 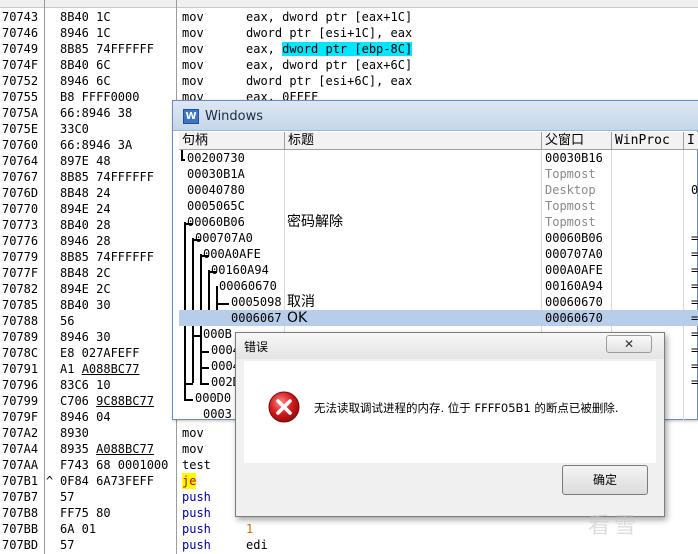 I want to click on table-row-selected: 0006067 OK 00060670 =, so click(x=438, y=318).